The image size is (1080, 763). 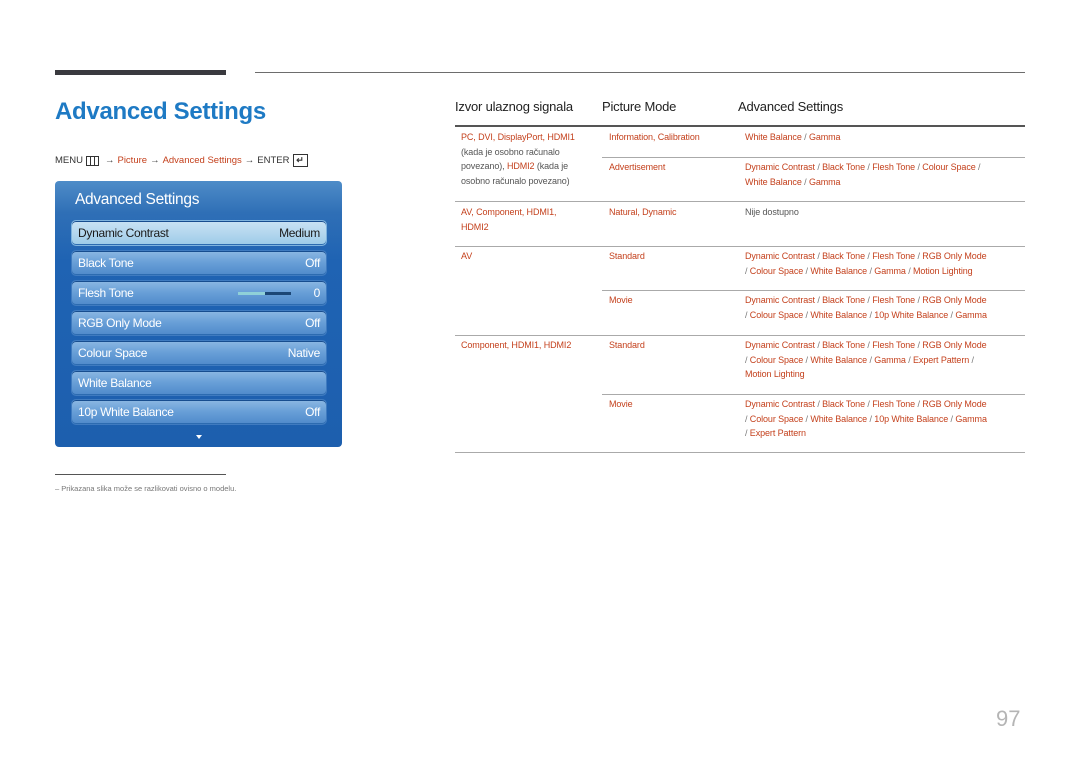 I want to click on flesh-tone-slider, so click(x=264, y=293).